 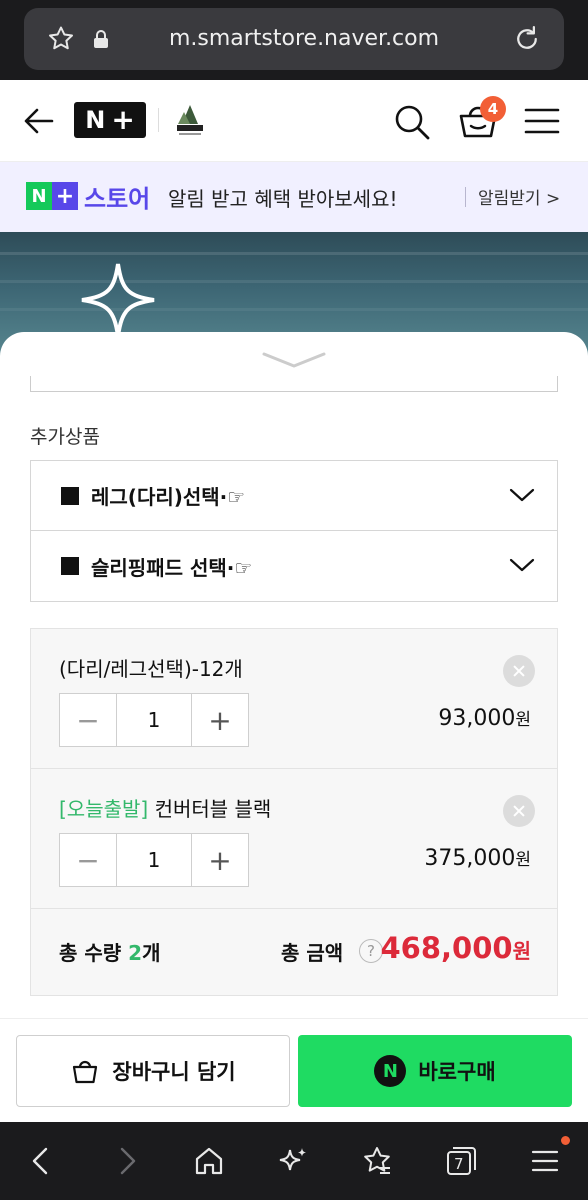 What do you see at coordinates (39, 196) in the screenshot?
I see `badge-n: N` at bounding box center [39, 196].